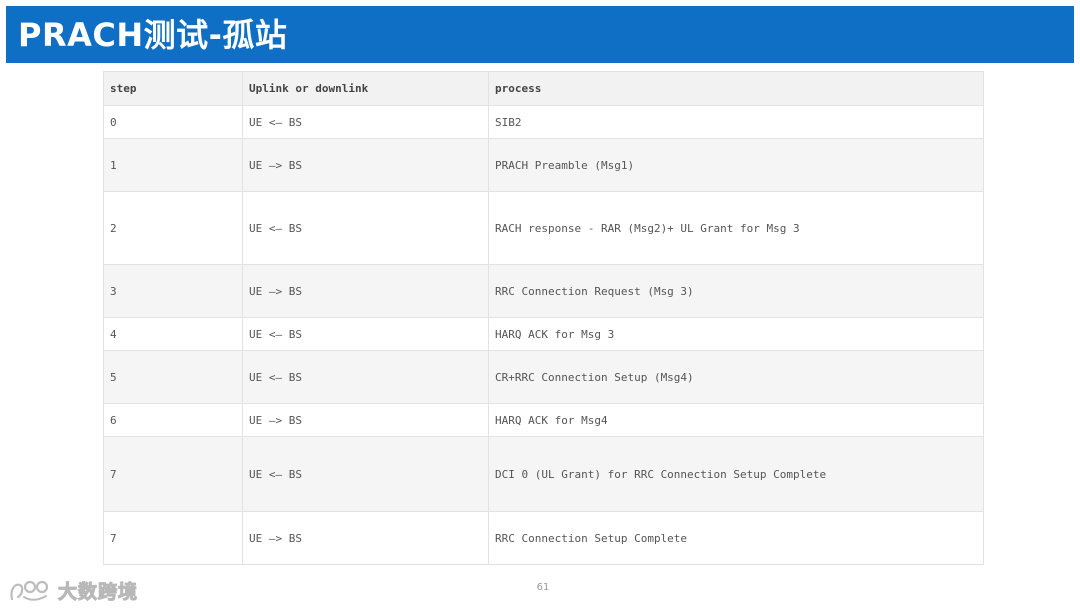  Describe the element at coordinates (173, 165) in the screenshot. I see `cell-step: 1` at that location.